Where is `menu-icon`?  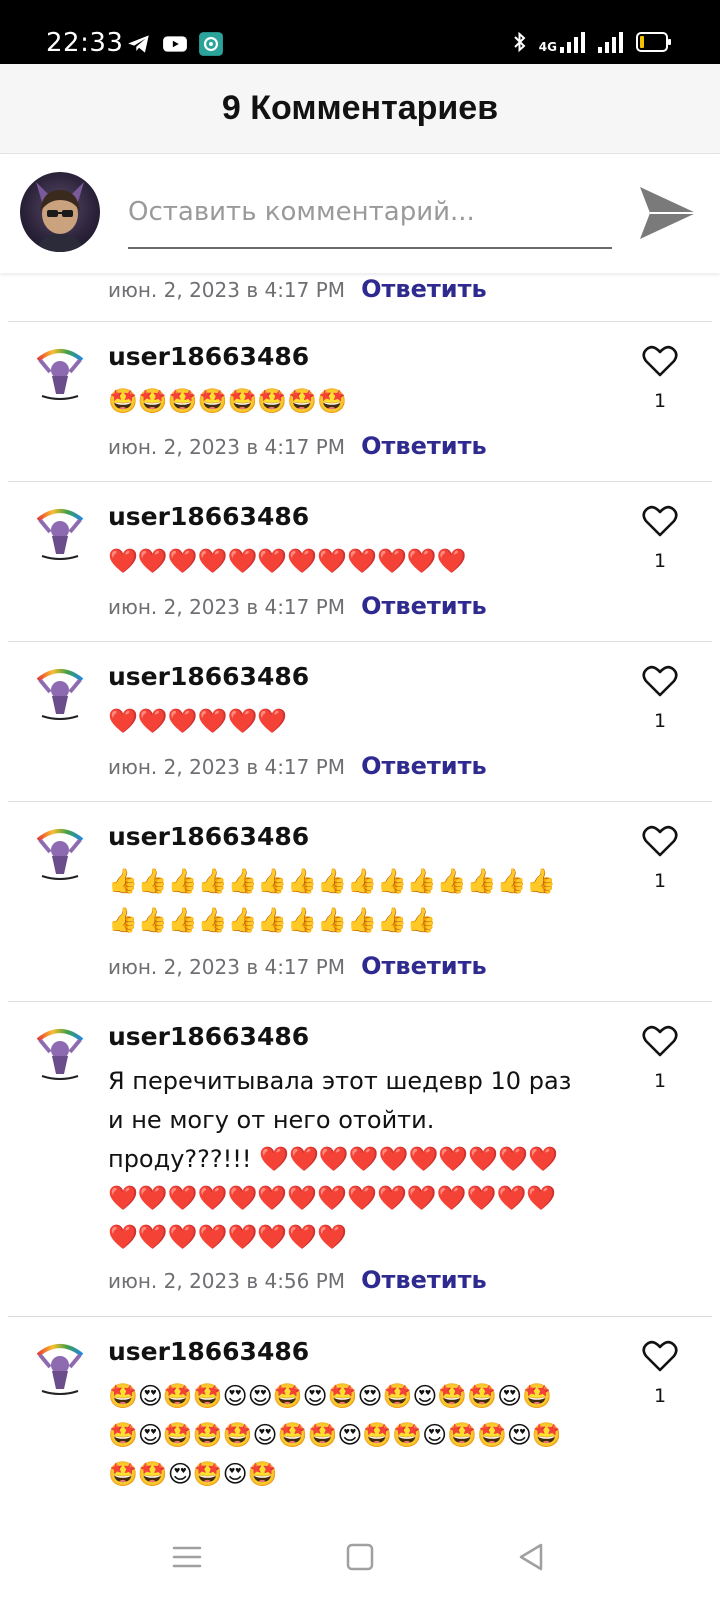 menu-icon is located at coordinates (187, 1557).